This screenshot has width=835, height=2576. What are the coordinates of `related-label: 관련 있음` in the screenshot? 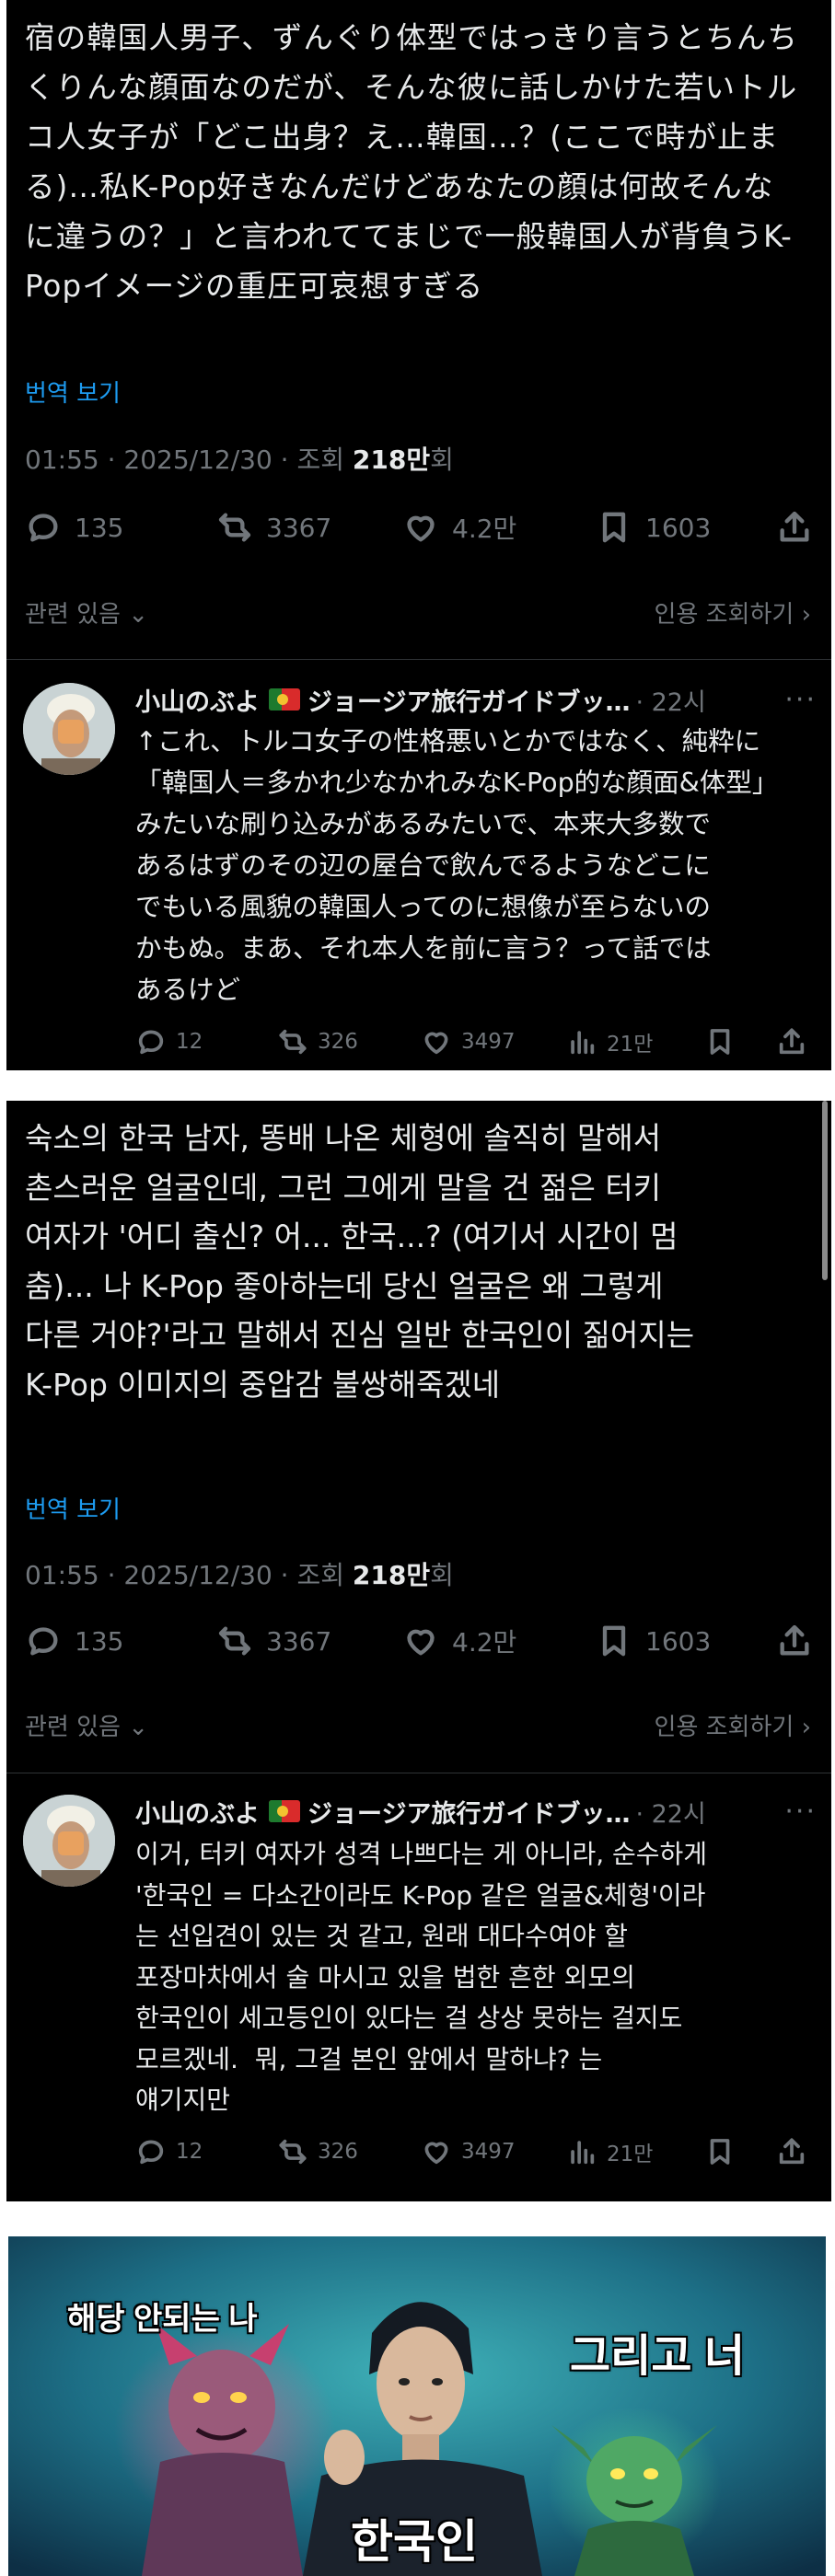 It's located at (73, 615).